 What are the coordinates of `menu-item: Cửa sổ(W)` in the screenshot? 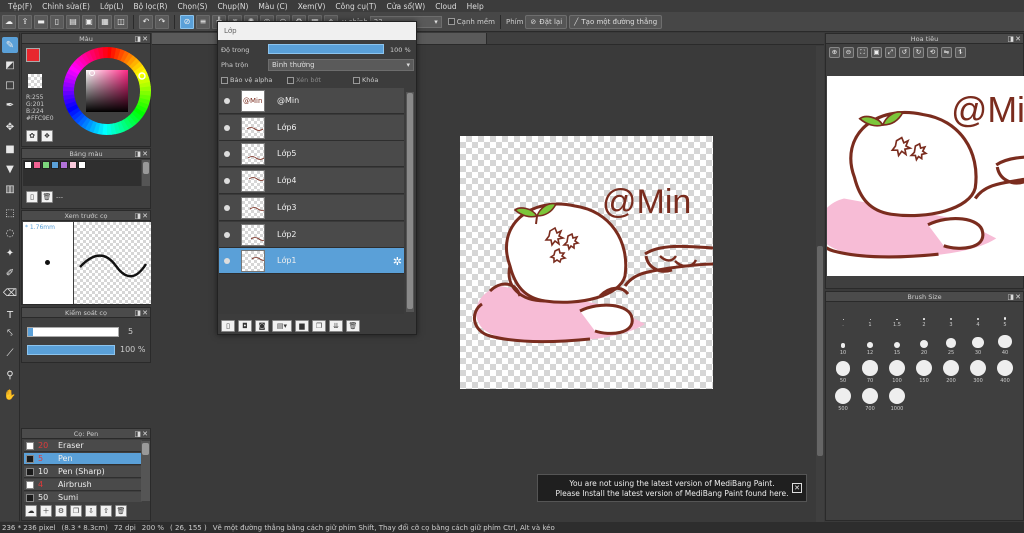 It's located at (405, 6).